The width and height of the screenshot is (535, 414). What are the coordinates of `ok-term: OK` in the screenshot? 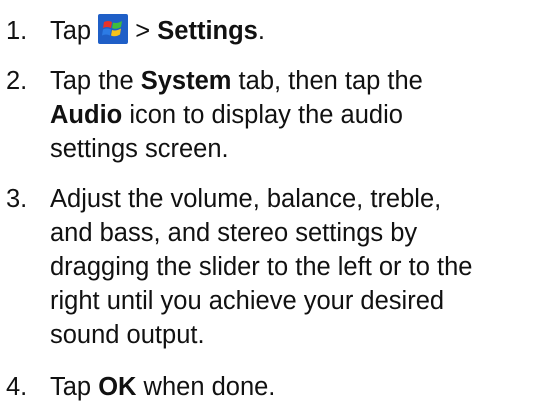 It's located at (117, 387).